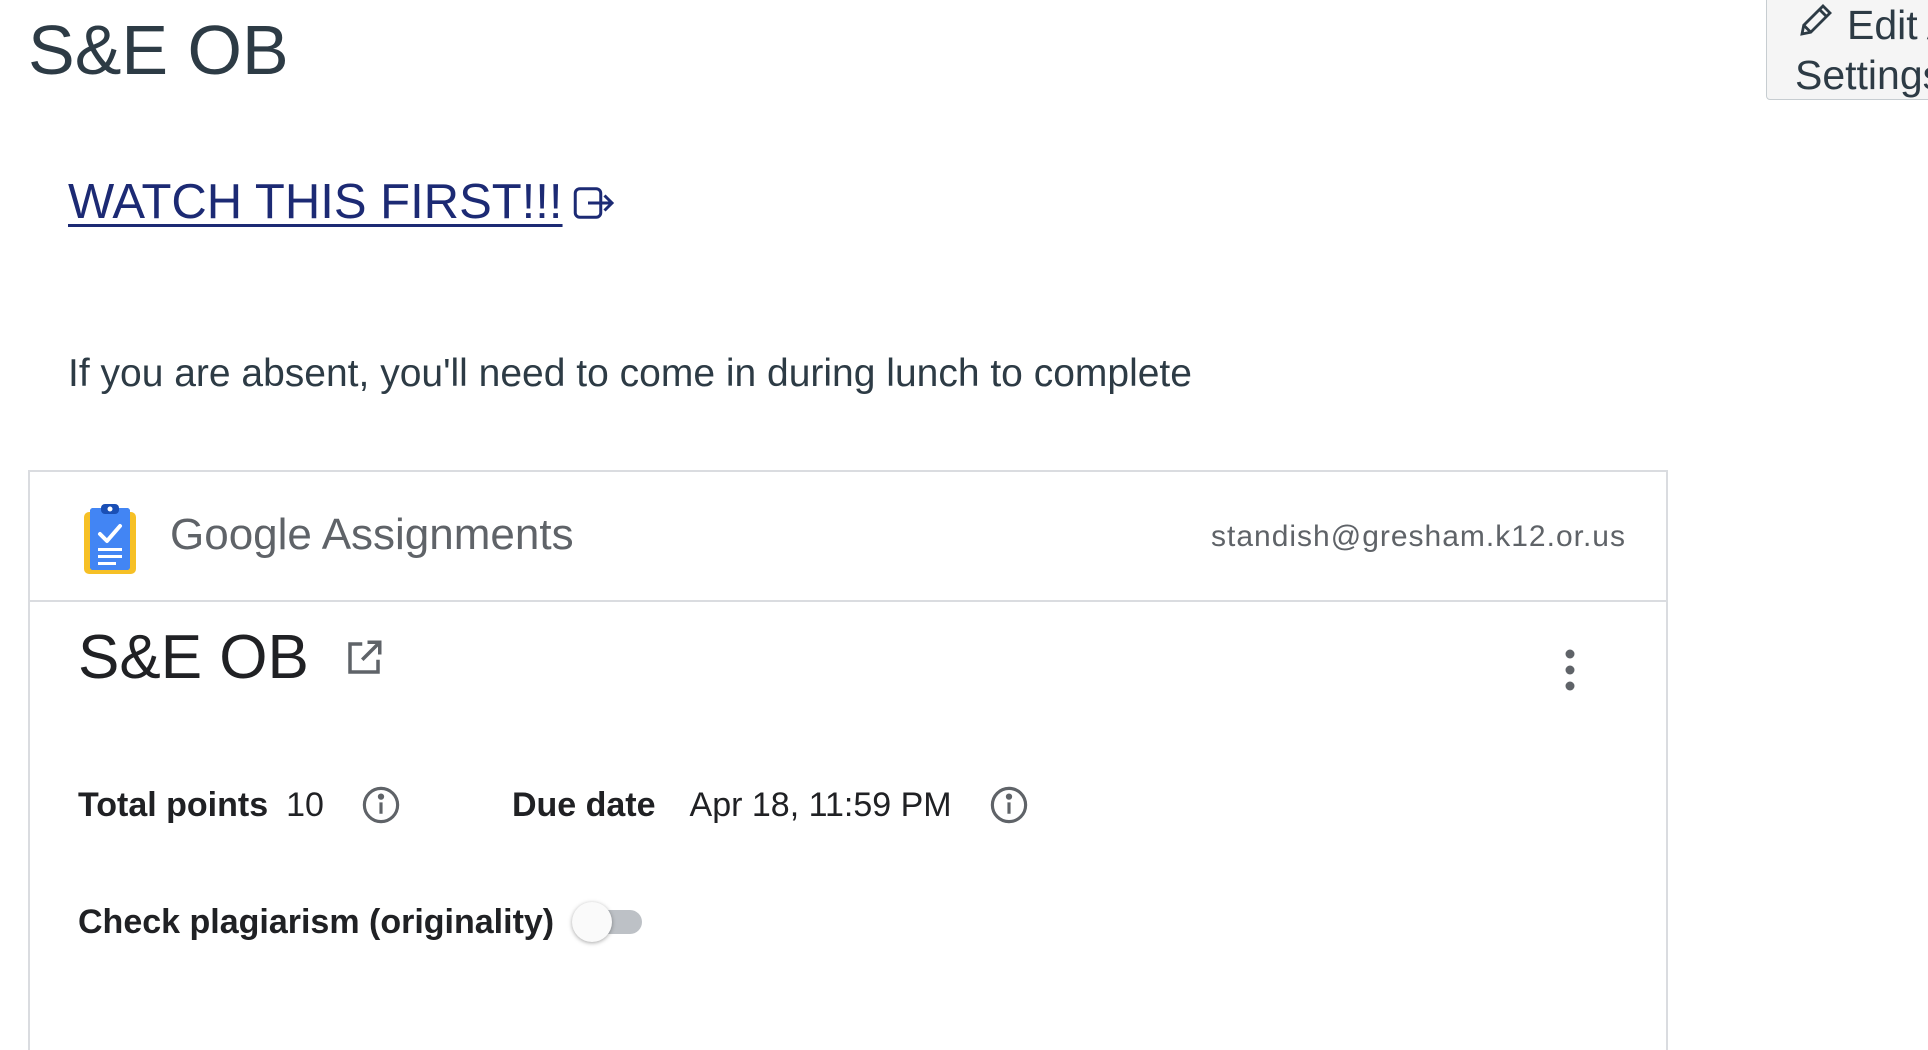 Image resolution: width=1928 pixels, height=1050 pixels. I want to click on toggle-knob, so click(592, 922).